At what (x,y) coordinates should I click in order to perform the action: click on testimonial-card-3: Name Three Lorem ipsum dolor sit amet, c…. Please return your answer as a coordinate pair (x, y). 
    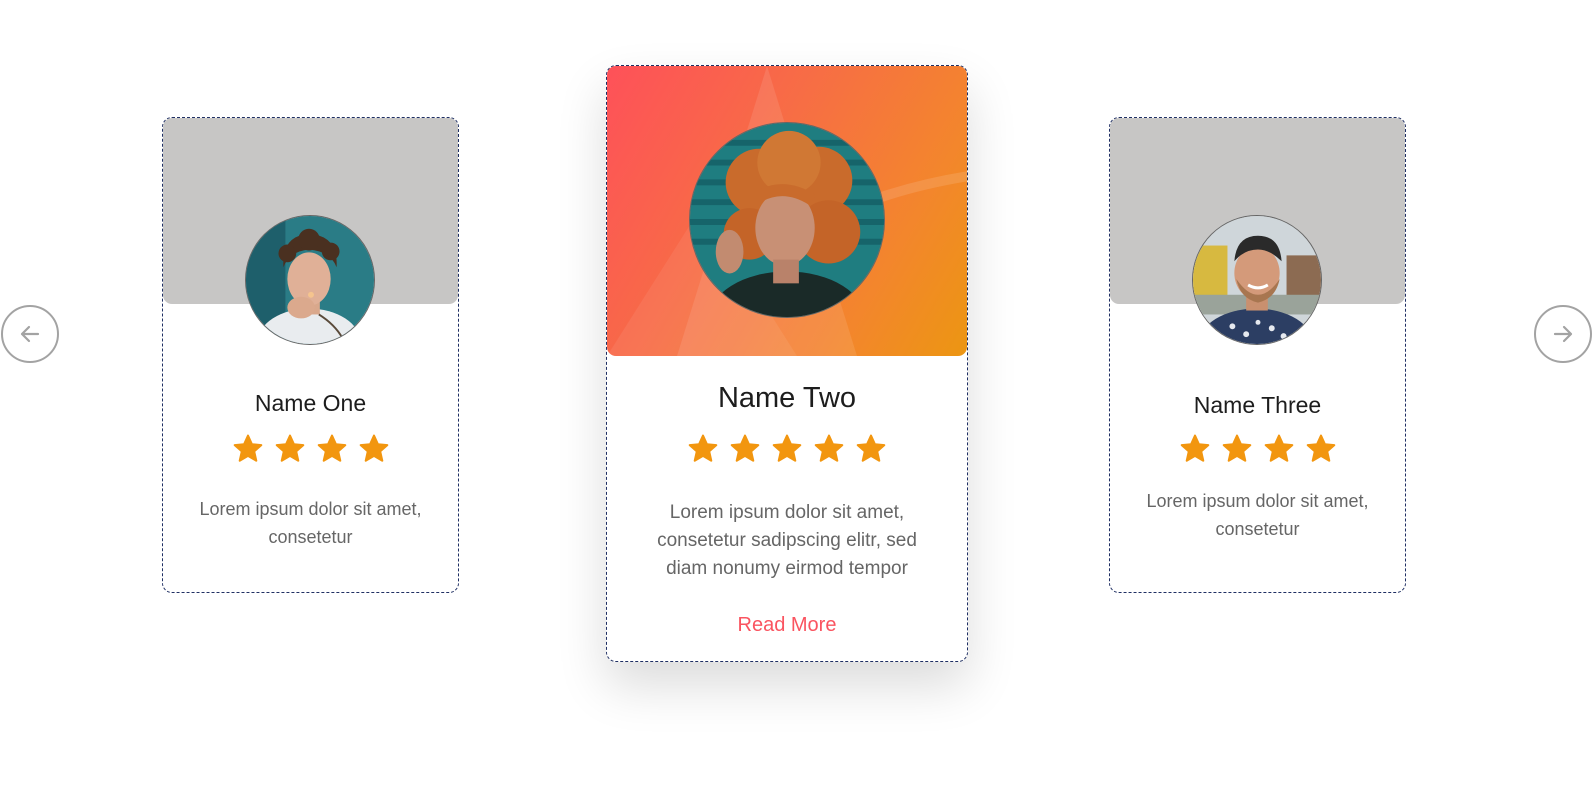
    Looking at the image, I should click on (1257, 355).